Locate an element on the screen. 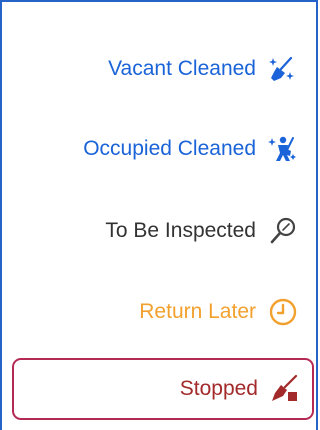  menu-item-label: Stopped is located at coordinates (218, 388).